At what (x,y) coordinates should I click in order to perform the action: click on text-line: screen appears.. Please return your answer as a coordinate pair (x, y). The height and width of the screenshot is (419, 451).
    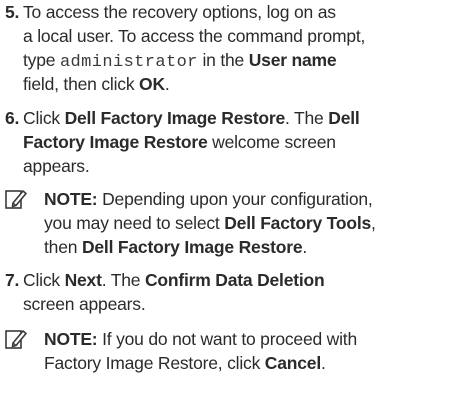
    Looking at the image, I should click on (84, 304).